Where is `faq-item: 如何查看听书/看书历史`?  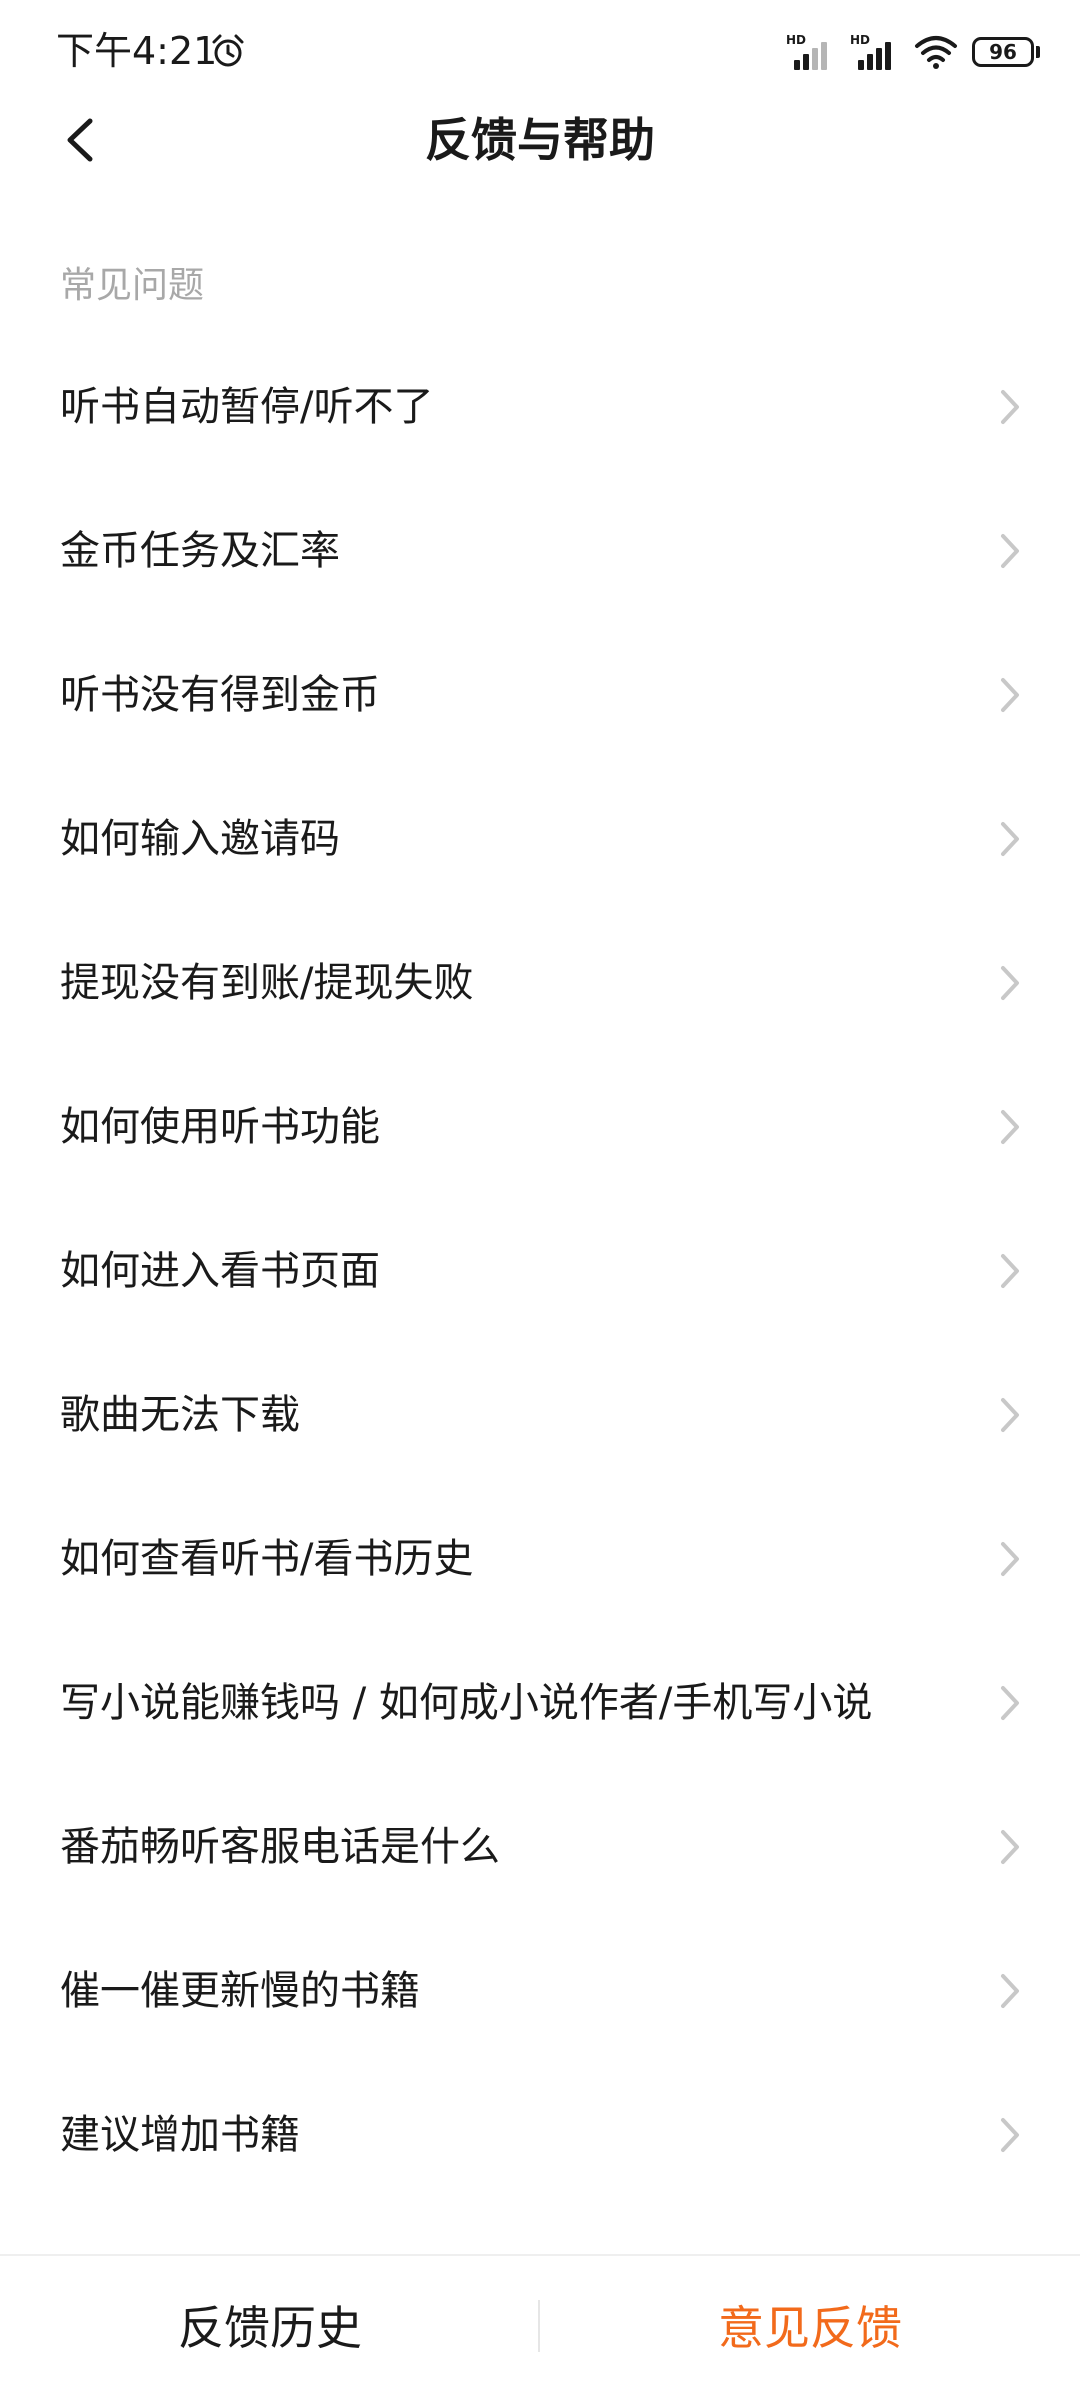 faq-item: 如何查看听书/看书历史 is located at coordinates (540, 1559).